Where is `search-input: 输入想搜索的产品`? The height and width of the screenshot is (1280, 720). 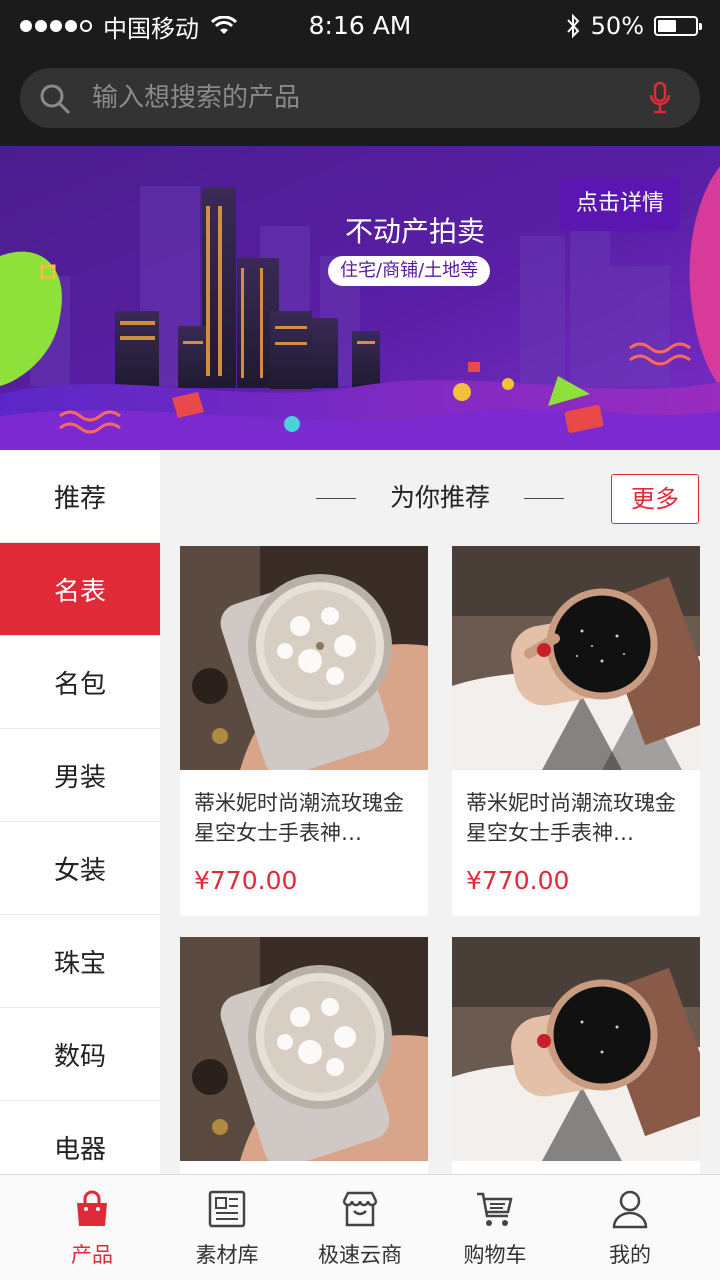
search-input: 输入想搜索的产品 is located at coordinates (360, 98).